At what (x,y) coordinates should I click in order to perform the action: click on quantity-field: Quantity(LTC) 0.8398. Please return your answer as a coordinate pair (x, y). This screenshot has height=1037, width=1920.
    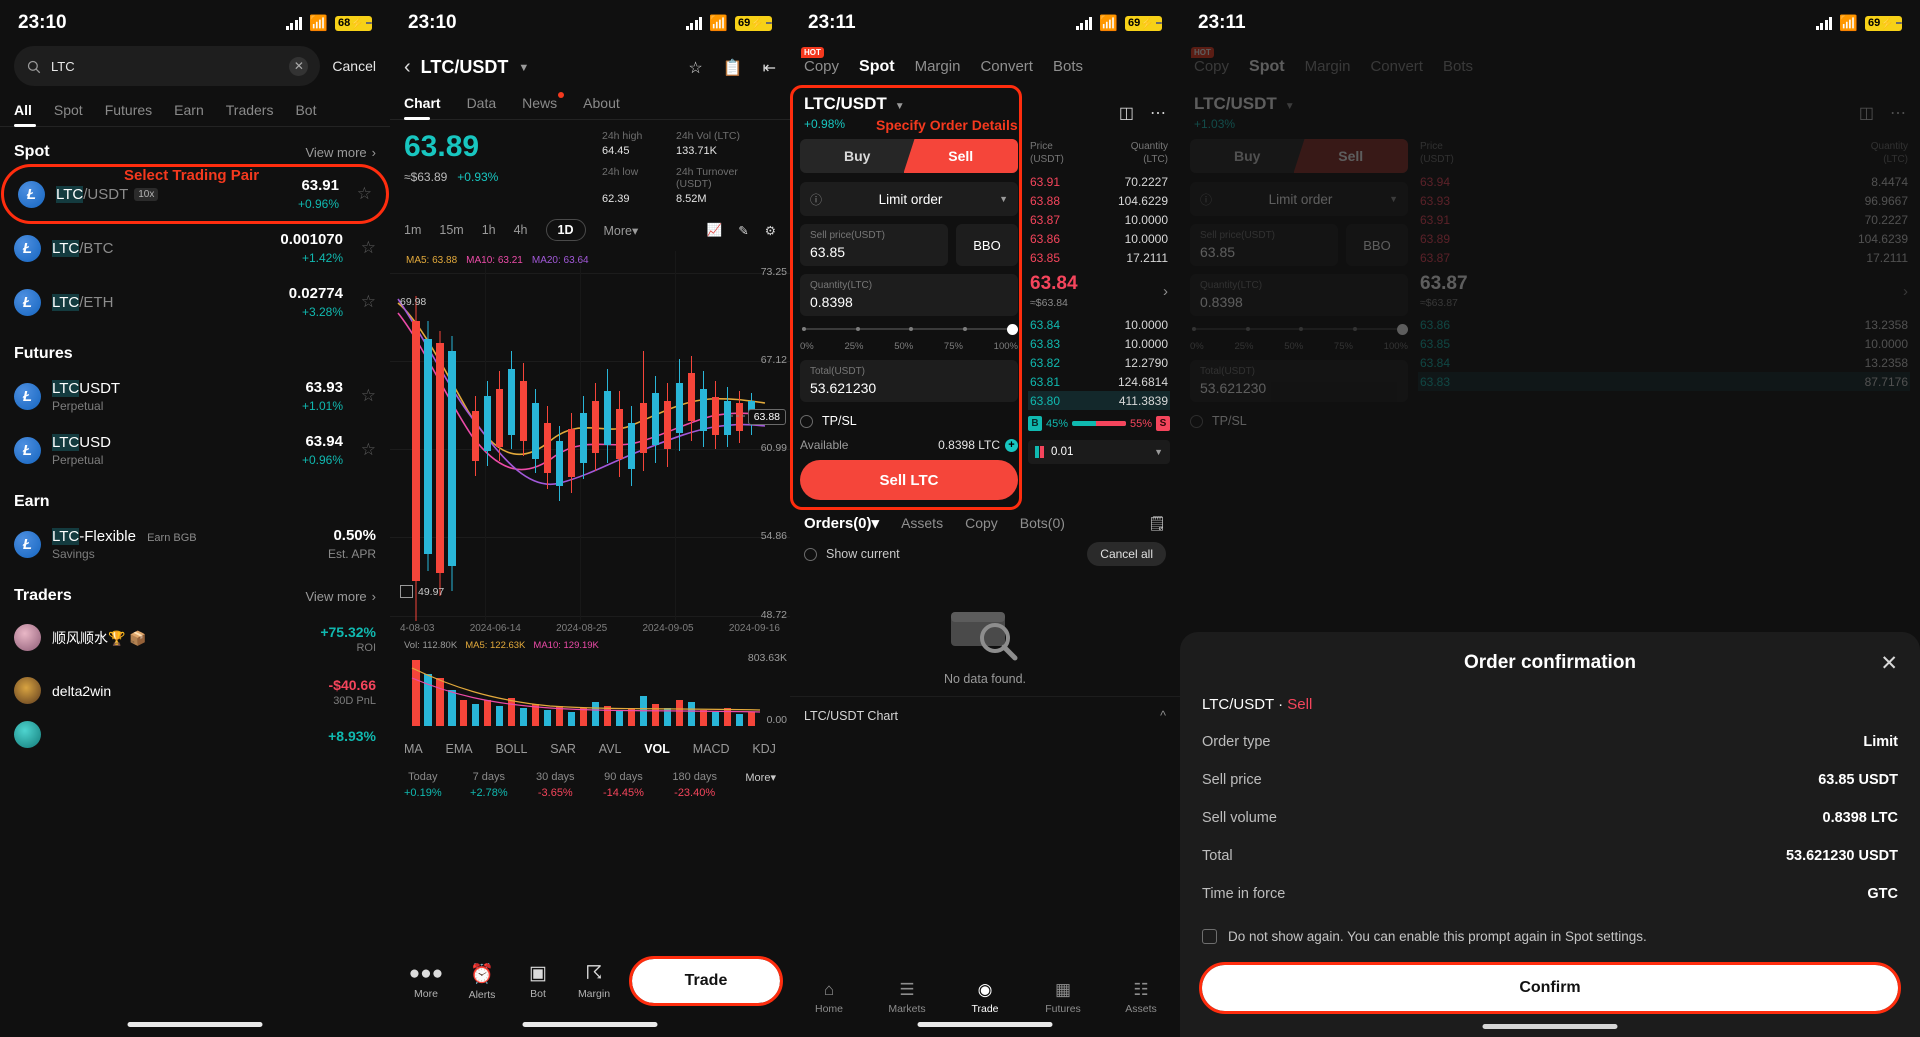
    Looking at the image, I should click on (909, 295).